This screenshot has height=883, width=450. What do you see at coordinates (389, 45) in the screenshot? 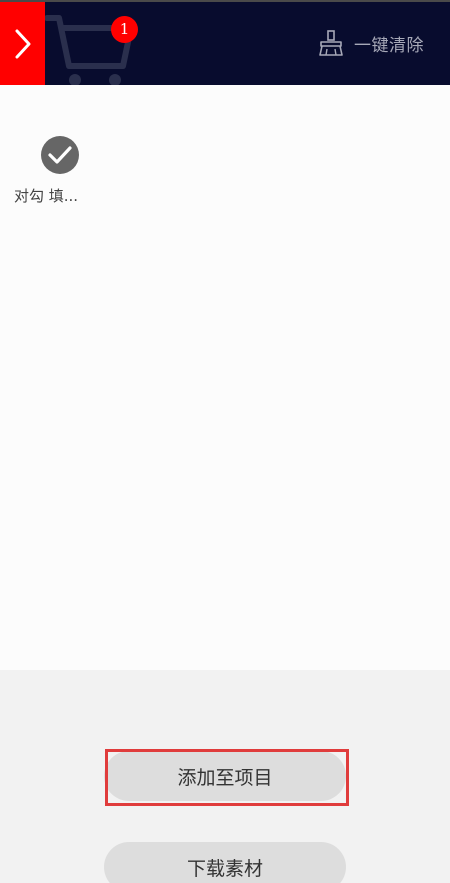
I see `clear-all-label: 一键清除` at bounding box center [389, 45].